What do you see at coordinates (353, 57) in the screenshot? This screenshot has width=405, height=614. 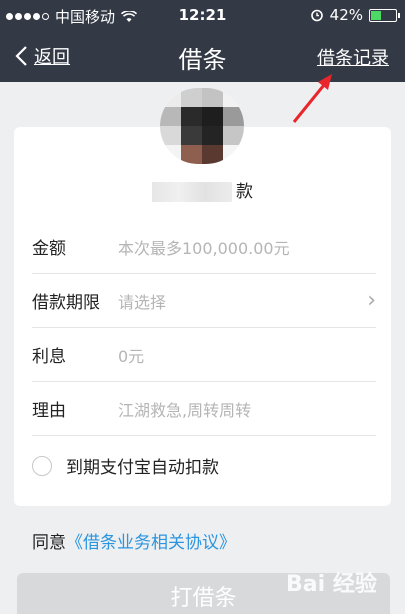 I see `loan-record-link: 借条记录` at bounding box center [353, 57].